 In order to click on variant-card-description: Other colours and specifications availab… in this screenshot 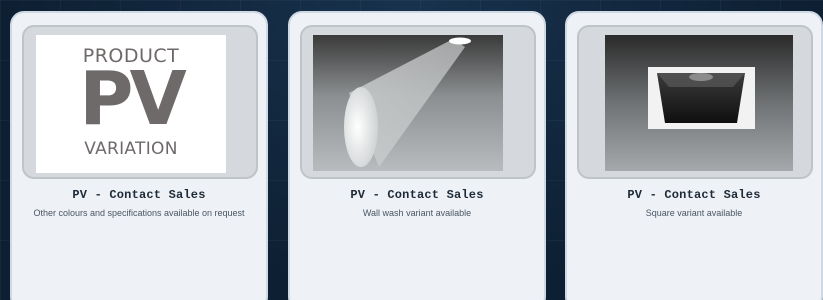, I will do `click(139, 213)`.